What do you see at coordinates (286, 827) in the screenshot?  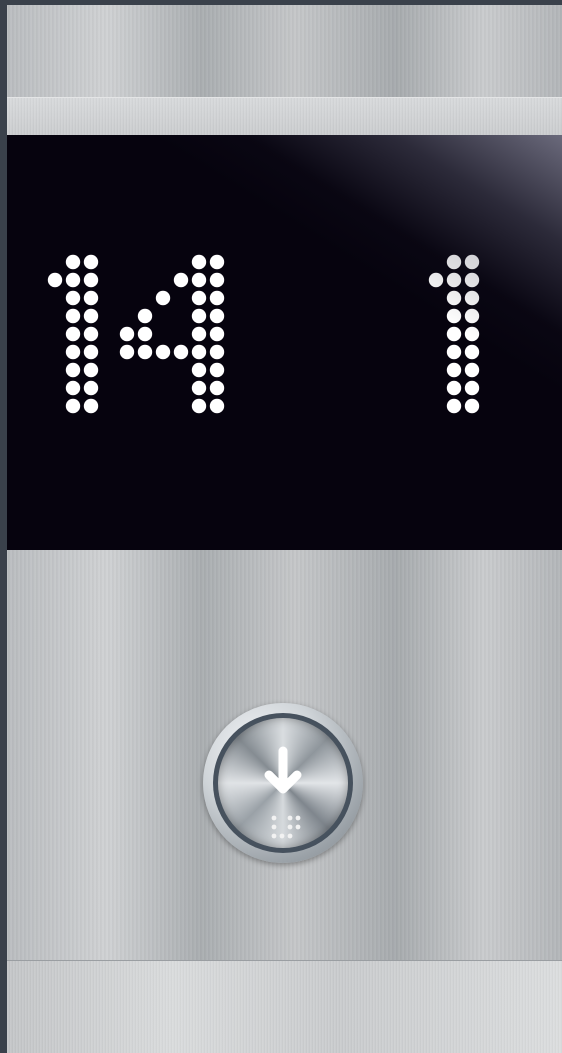 I see `braille-icon` at bounding box center [286, 827].